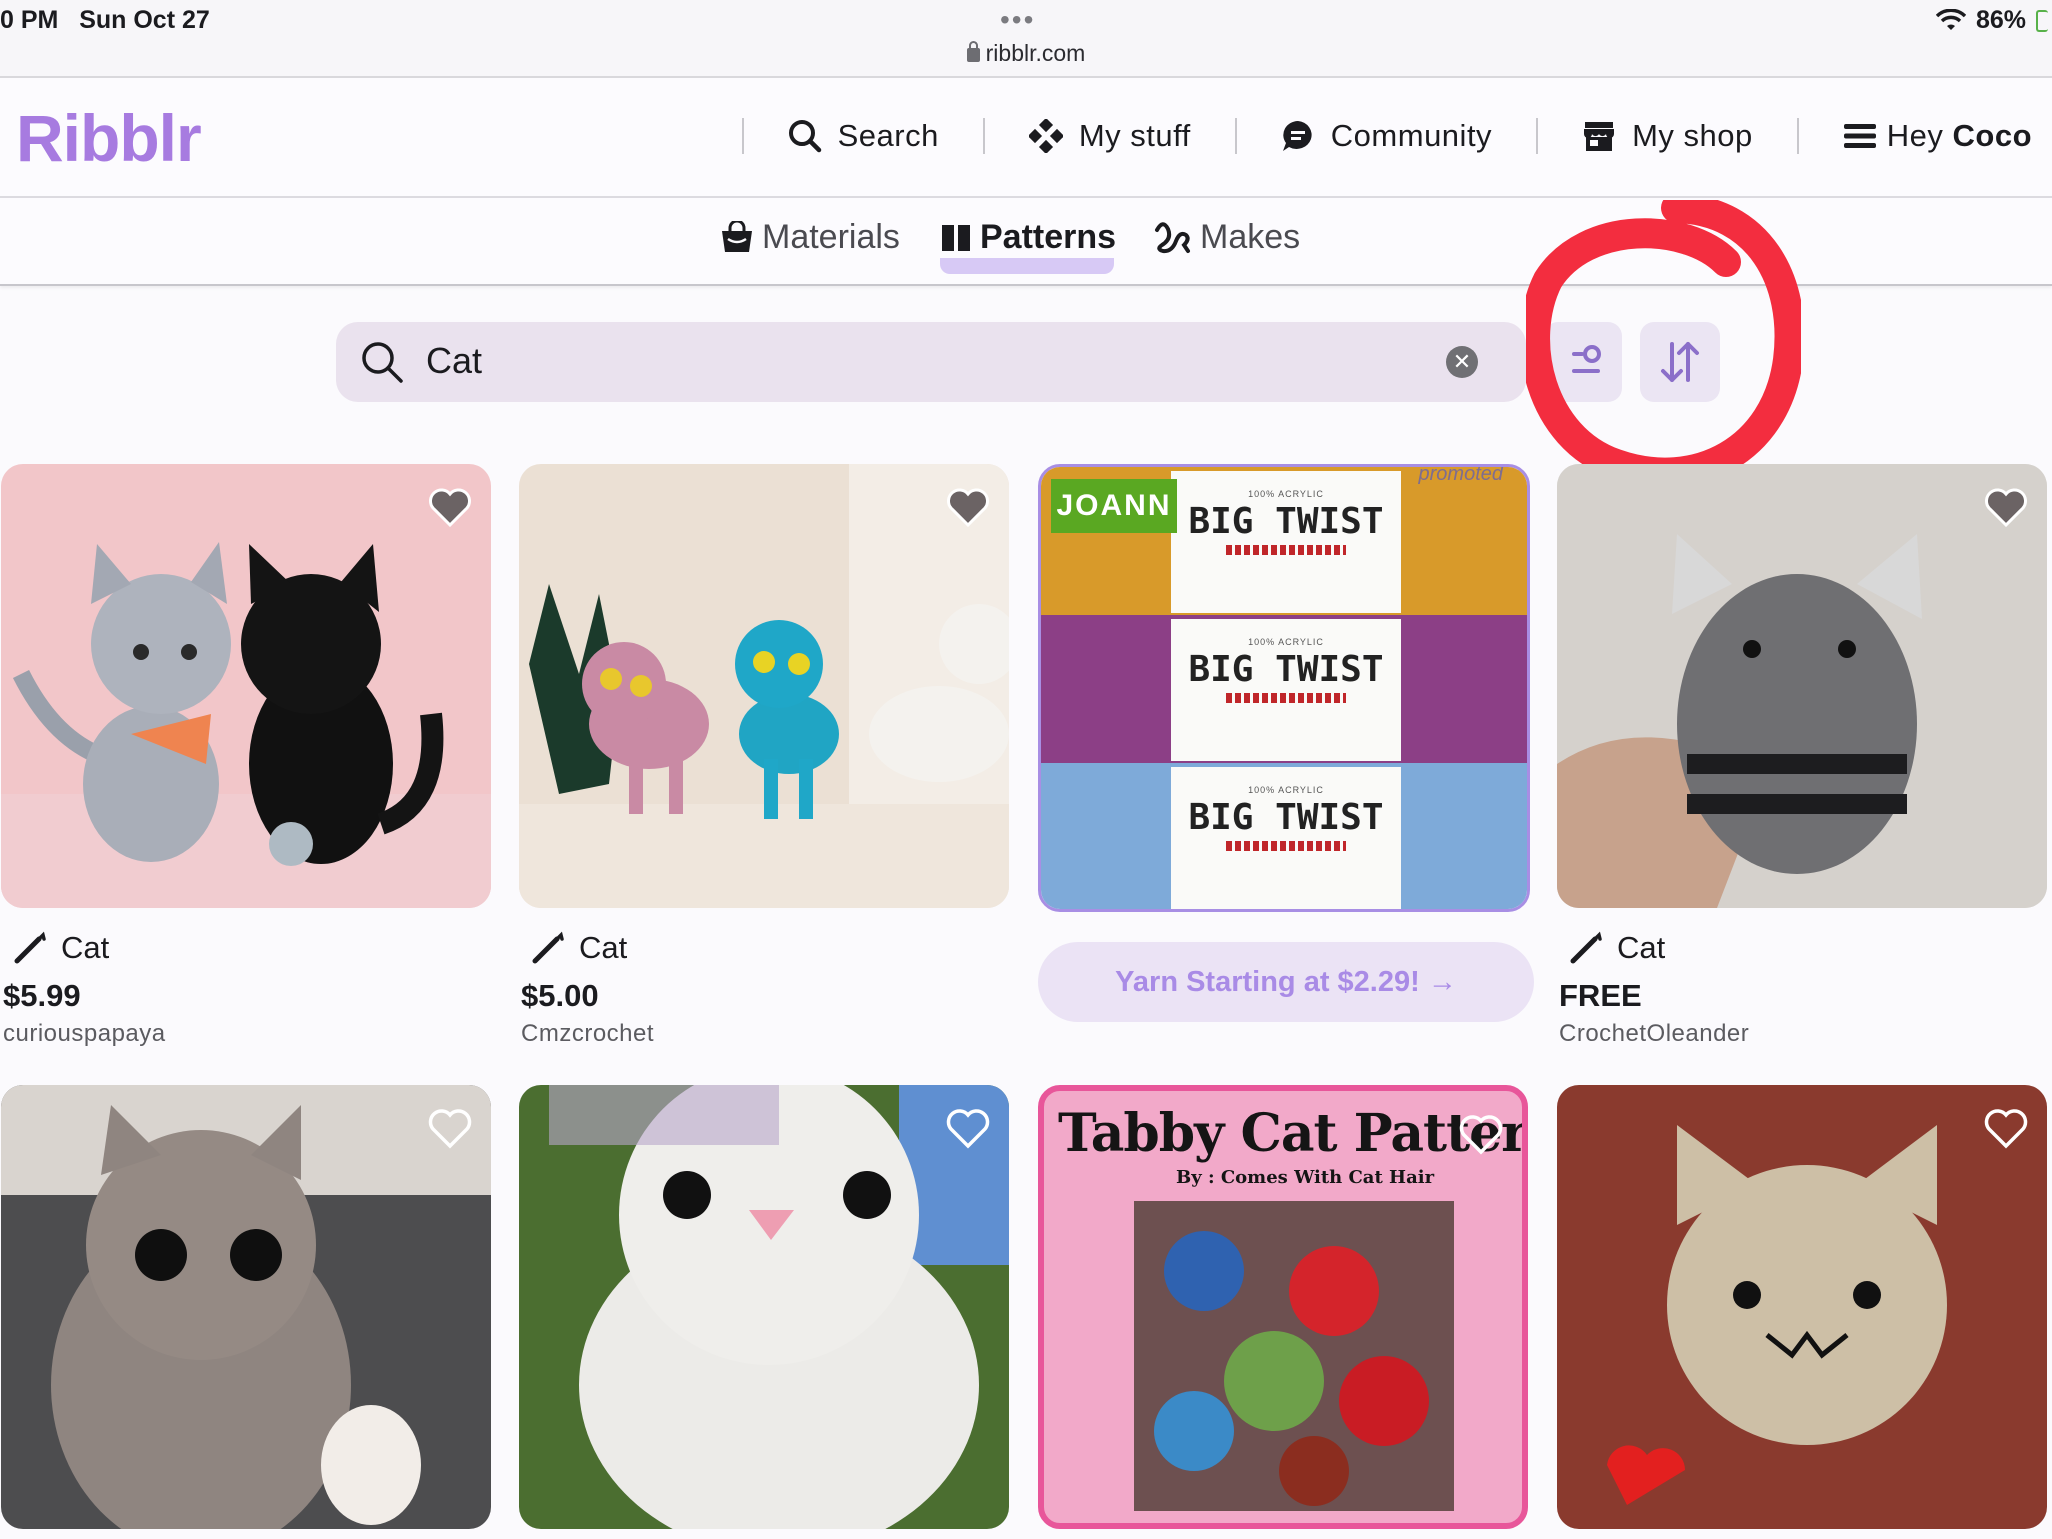 The image size is (2052, 1539). Describe the element at coordinates (1992, 135) in the screenshot. I see `user-name: Coco` at that location.